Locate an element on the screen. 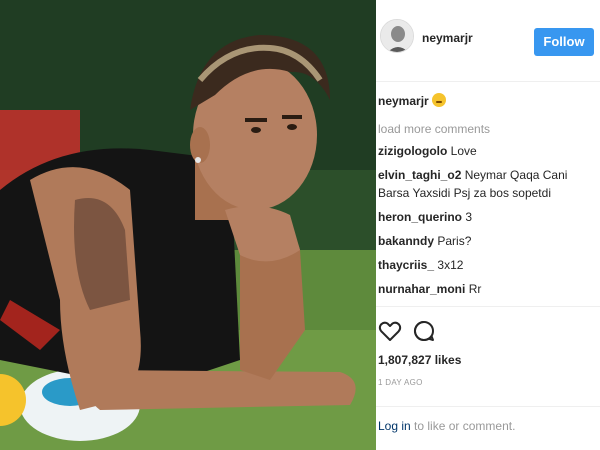  heart-outline-icon is located at coordinates (390, 331).